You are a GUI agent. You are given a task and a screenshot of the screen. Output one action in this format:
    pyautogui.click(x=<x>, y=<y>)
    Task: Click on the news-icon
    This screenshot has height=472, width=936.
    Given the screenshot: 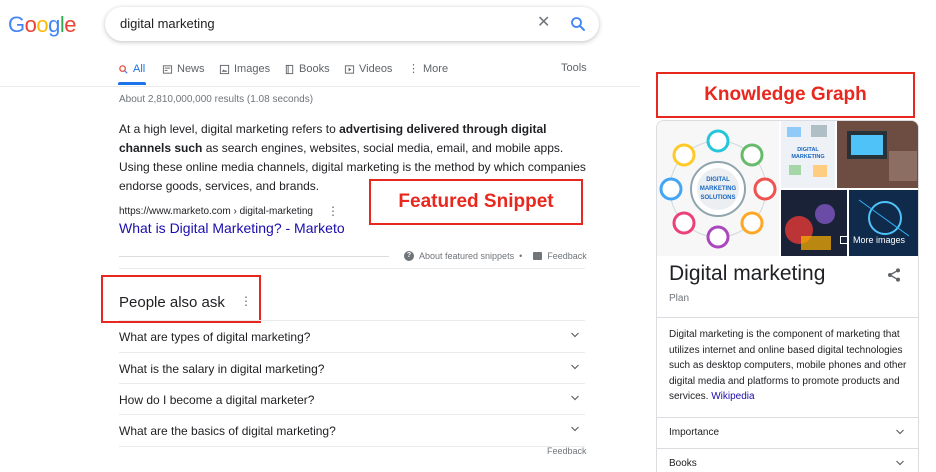 What is the action you would take?
    pyautogui.click(x=167, y=69)
    